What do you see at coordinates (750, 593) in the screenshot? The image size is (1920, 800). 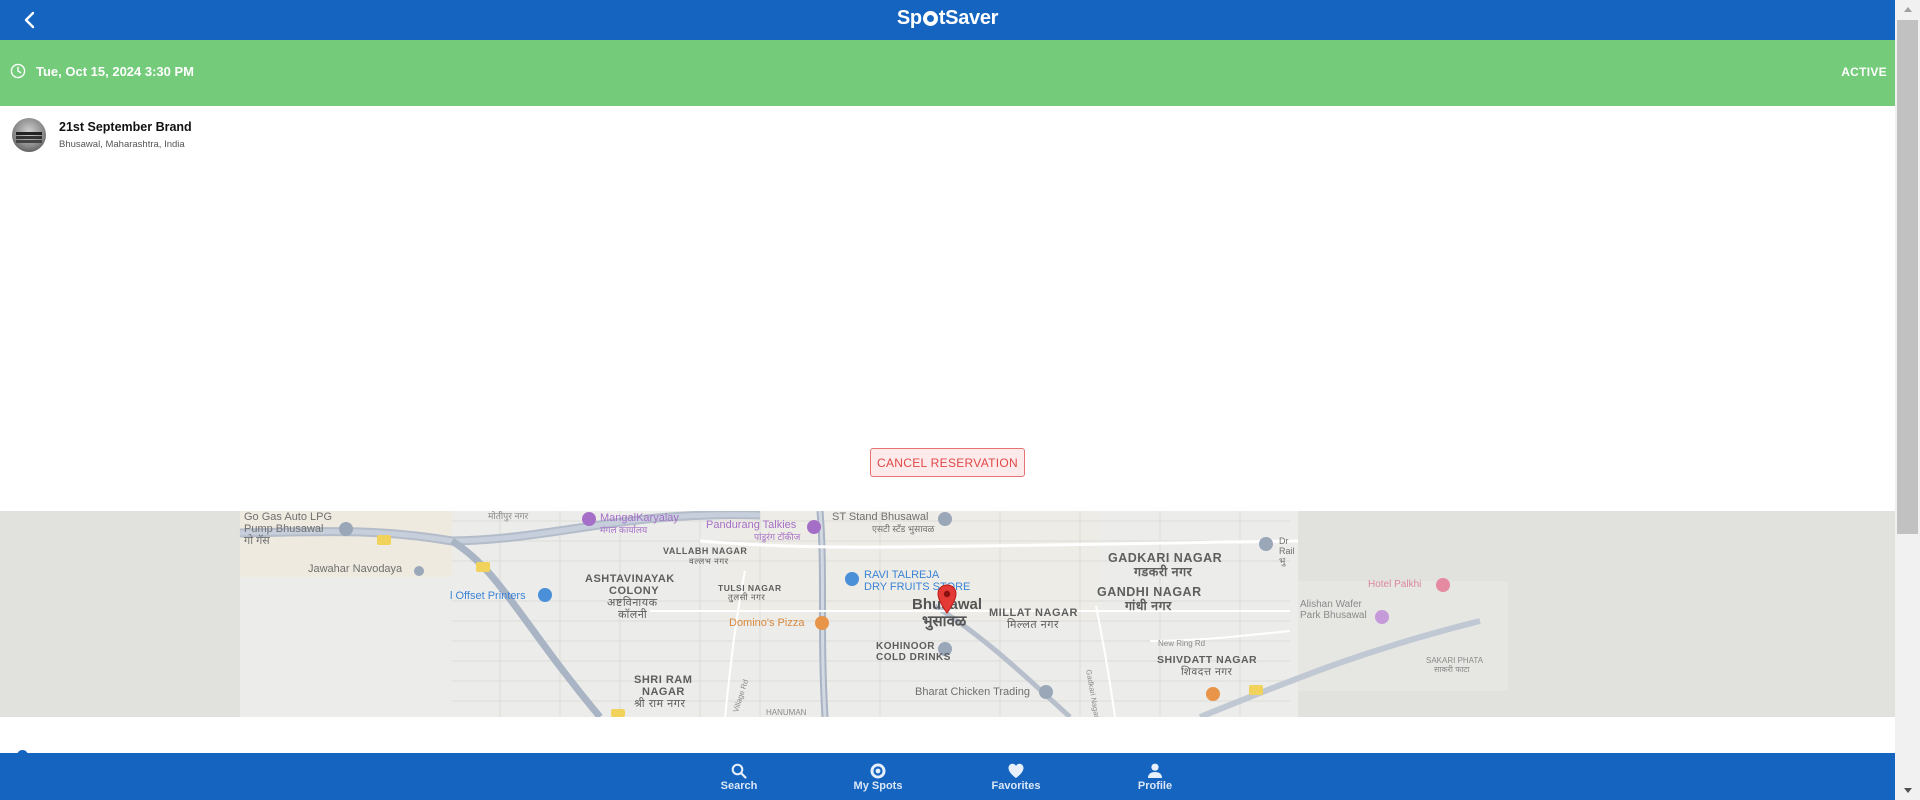 I see `map-label-tulsi: TULSI NAGAR तुलसी नगर` at bounding box center [750, 593].